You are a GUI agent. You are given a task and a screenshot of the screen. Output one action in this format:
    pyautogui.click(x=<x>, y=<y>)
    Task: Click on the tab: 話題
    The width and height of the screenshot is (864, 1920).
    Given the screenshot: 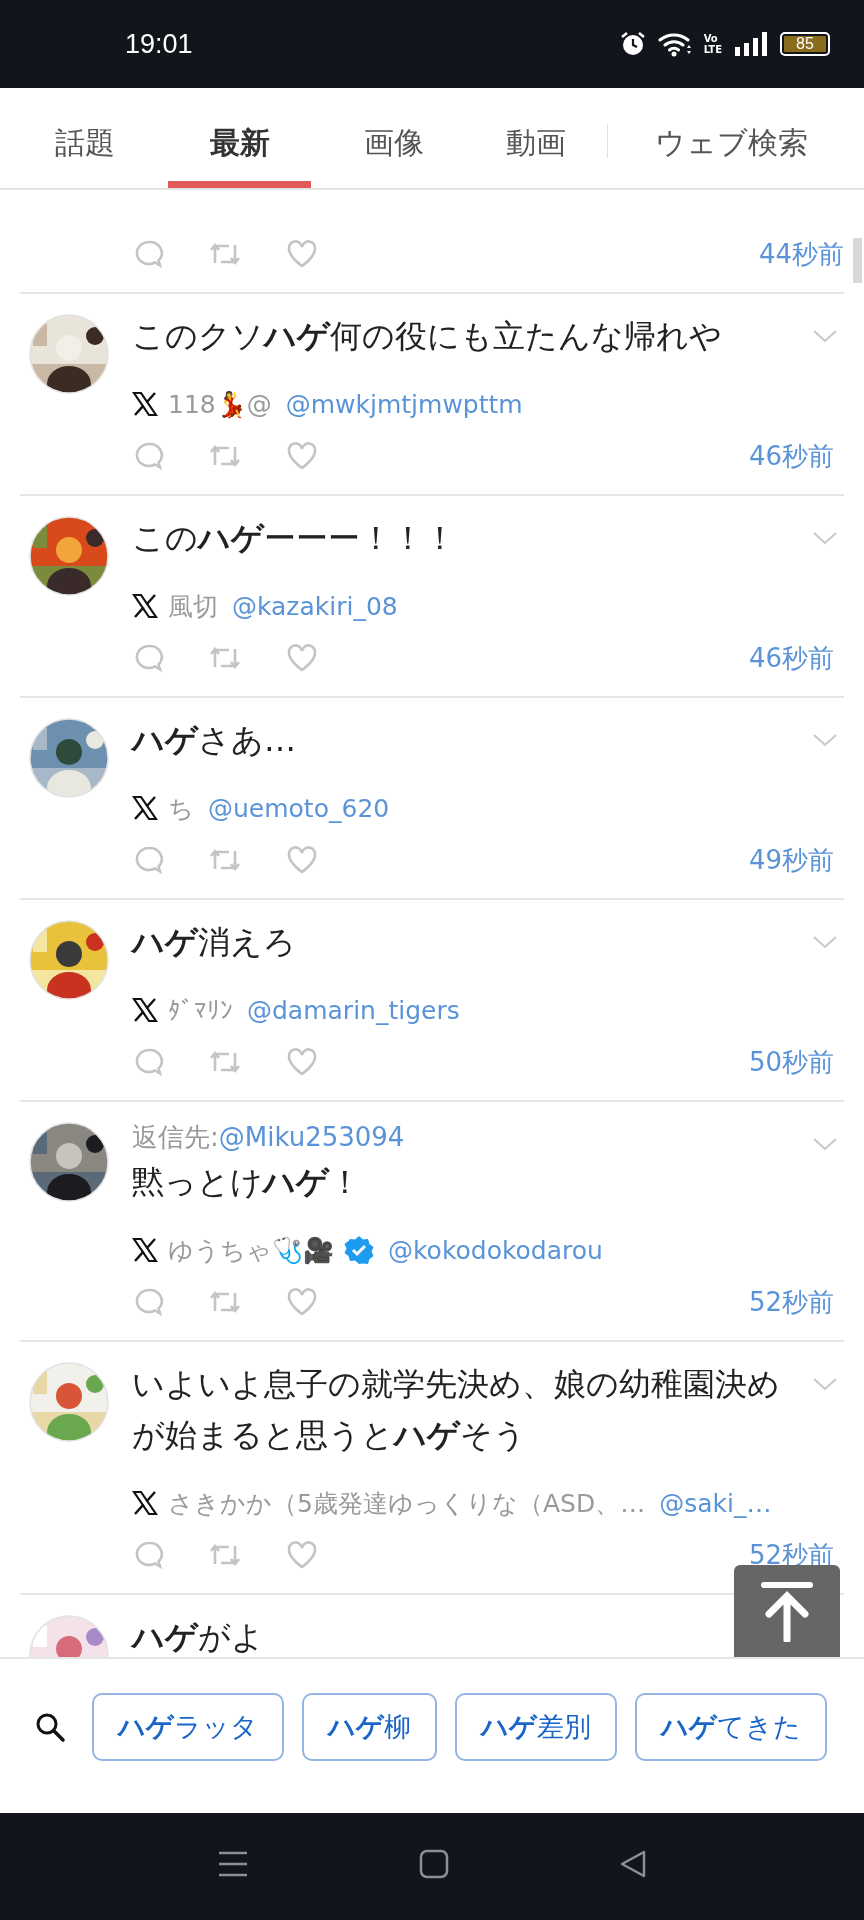 What is the action you would take?
    pyautogui.click(x=85, y=138)
    